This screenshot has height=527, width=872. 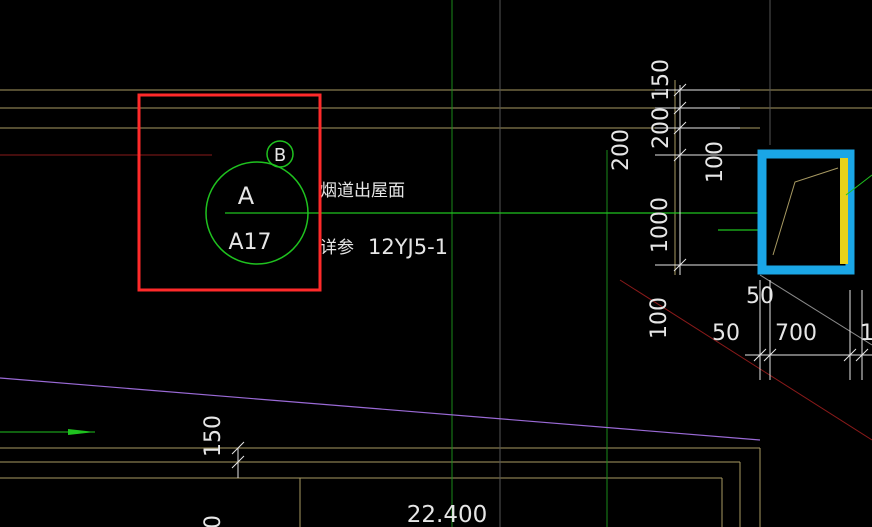 I want to click on direction-arrow, so click(x=47, y=432).